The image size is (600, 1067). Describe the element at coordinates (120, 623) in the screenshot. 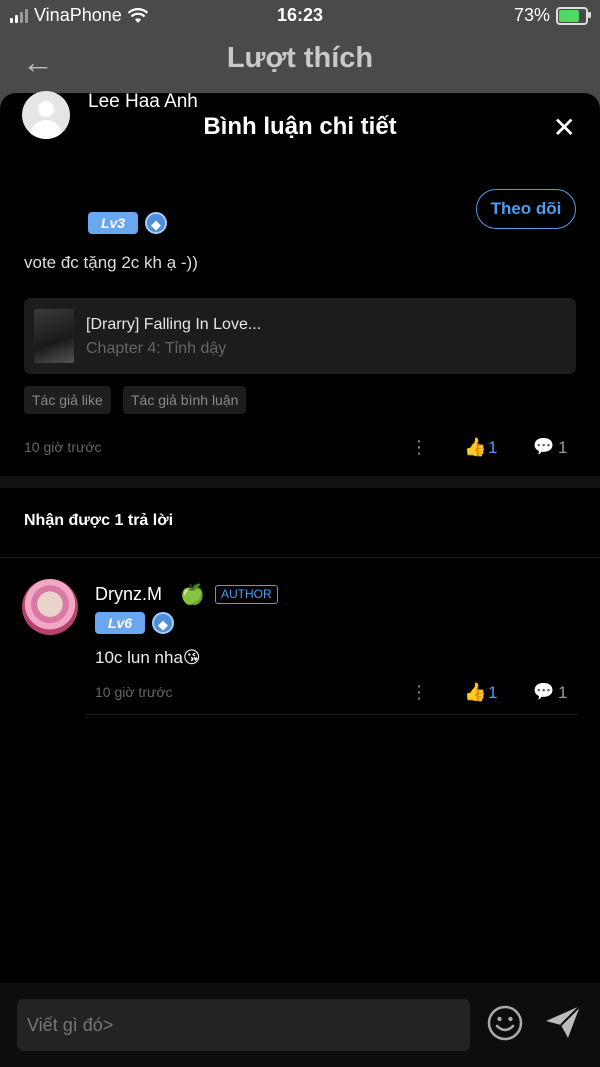

I see `reply-level-badge: Lv6` at that location.